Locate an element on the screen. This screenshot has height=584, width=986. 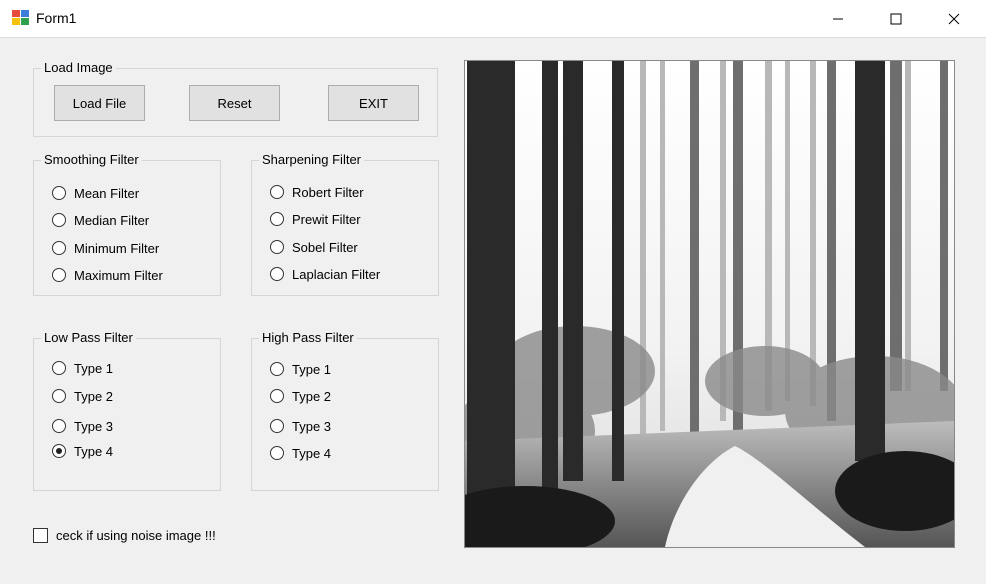
load-image-group: Load Image Load File Reset EXIT is located at coordinates (235, 98).